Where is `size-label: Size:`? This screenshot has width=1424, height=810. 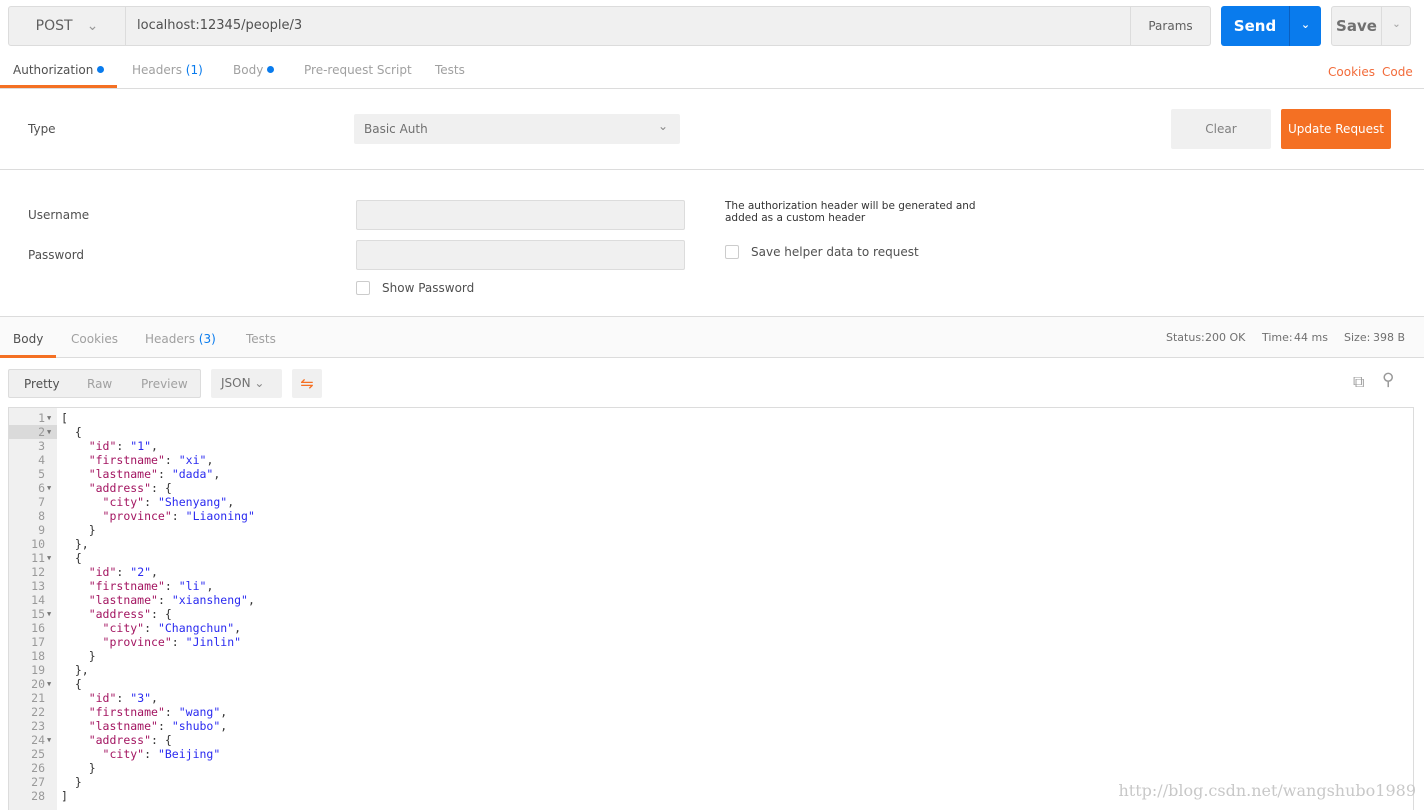
size-label: Size: is located at coordinates (1357, 337).